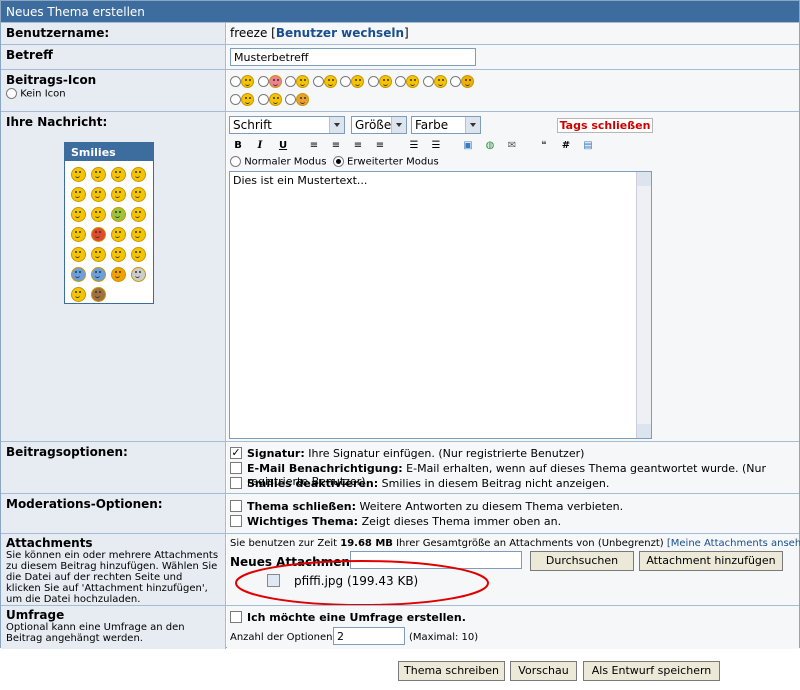  Describe the element at coordinates (260, 146) in the screenshot. I see `italic-icon: I` at that location.